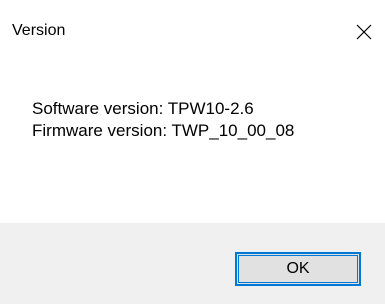  I want to click on ok-button-label: OK, so click(298, 268).